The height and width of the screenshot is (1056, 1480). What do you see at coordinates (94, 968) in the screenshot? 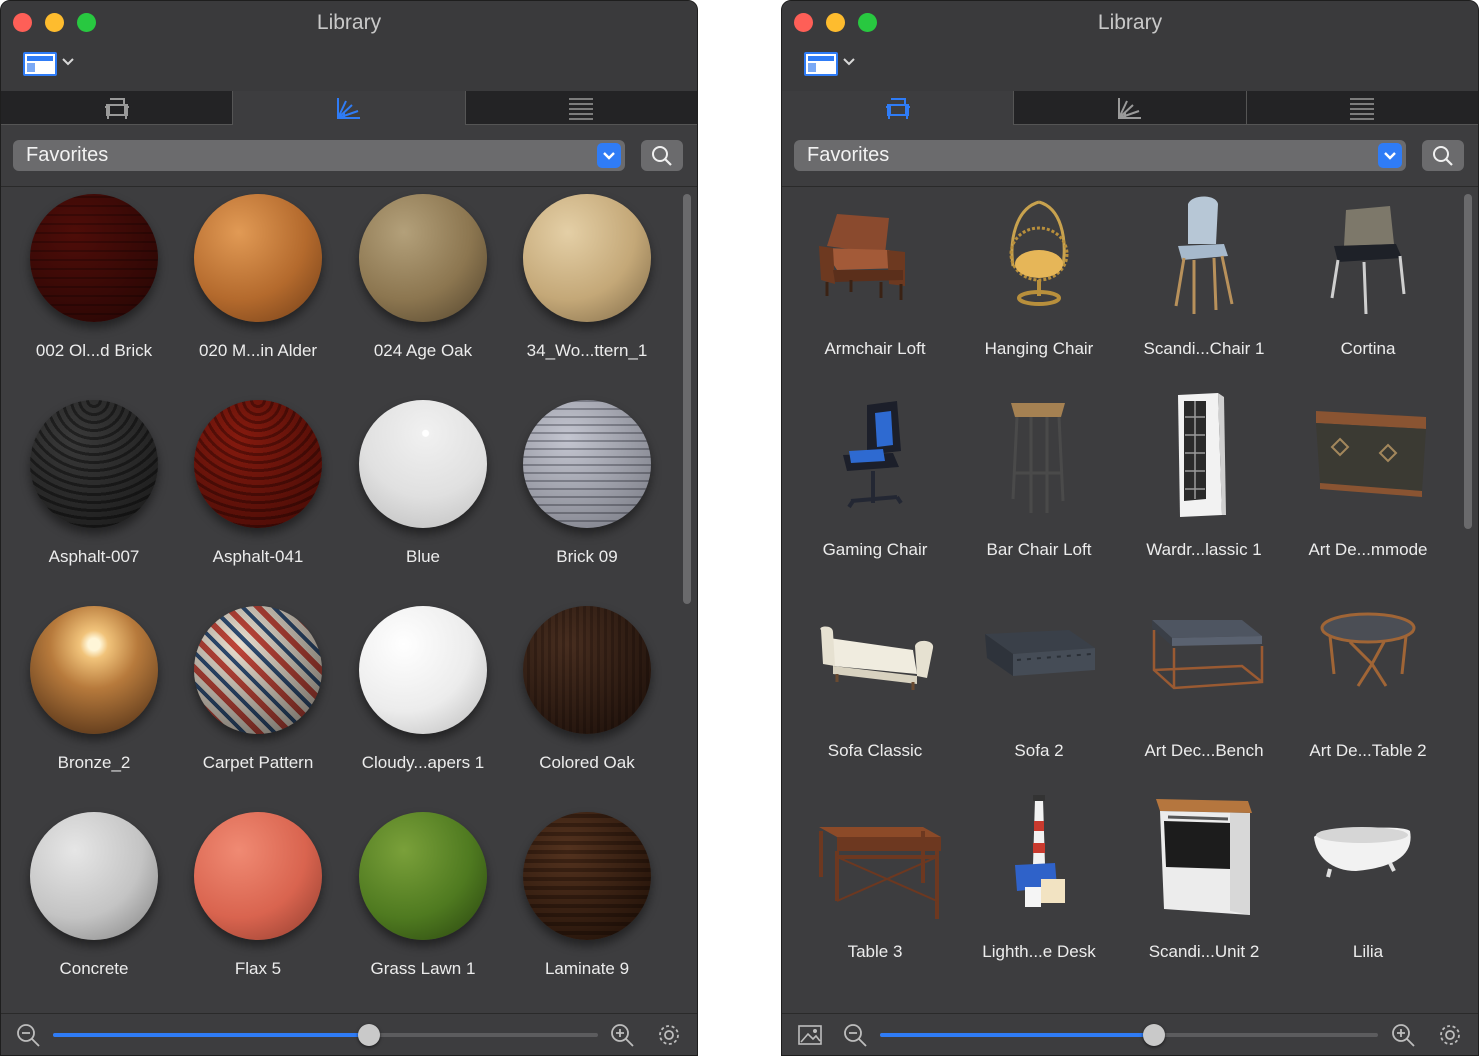
I see `material-label: Concrete` at bounding box center [94, 968].